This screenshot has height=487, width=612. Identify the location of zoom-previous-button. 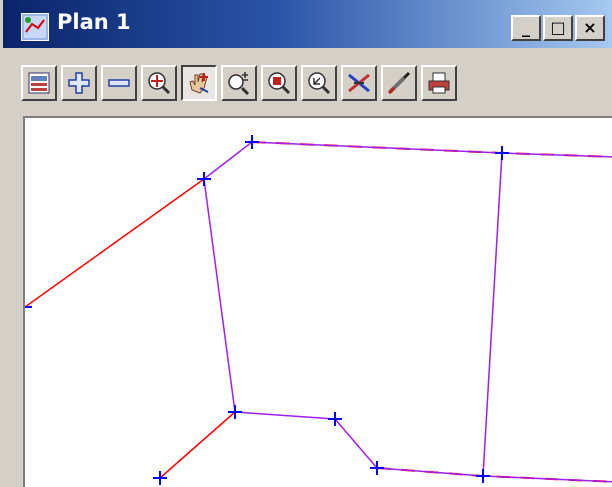
(319, 83).